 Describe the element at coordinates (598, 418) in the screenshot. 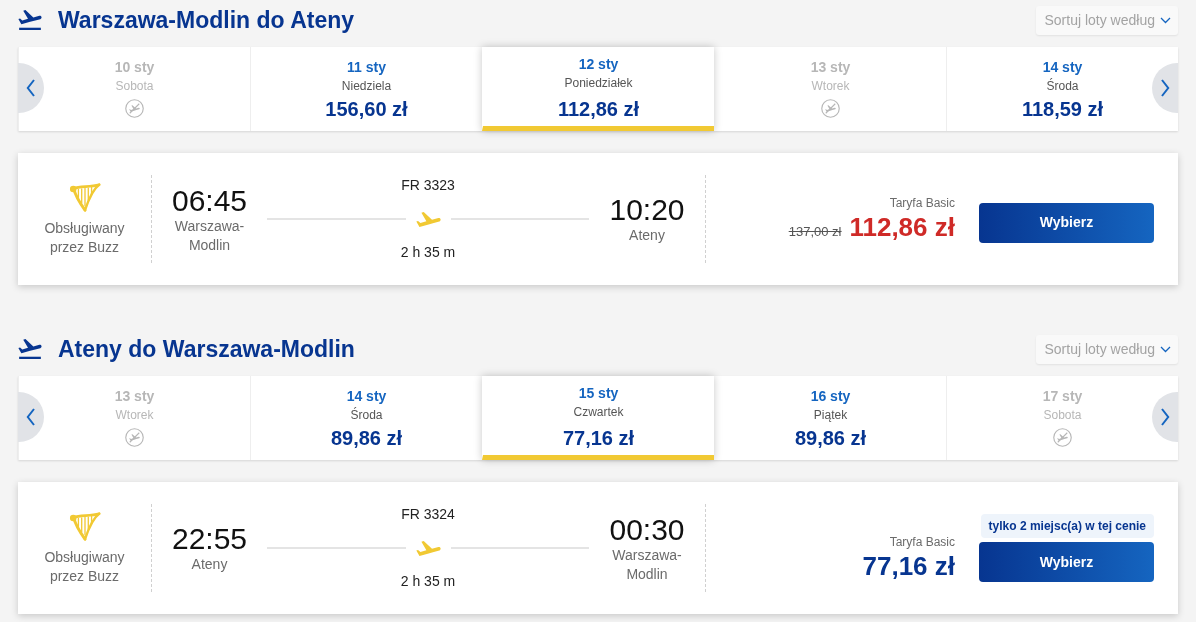

I see `date-tab: 15 sty Czwartek 77,16 zł` at that location.